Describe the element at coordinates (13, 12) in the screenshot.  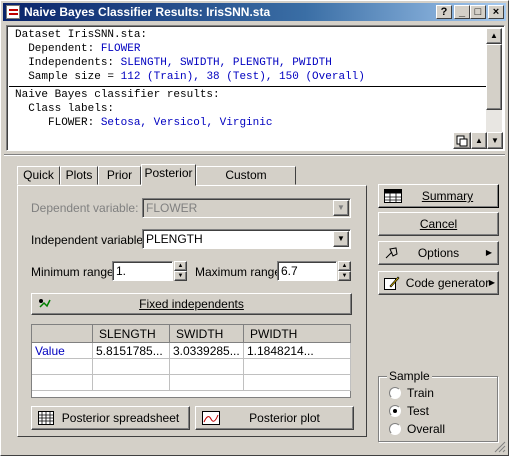
I see `app-icon` at that location.